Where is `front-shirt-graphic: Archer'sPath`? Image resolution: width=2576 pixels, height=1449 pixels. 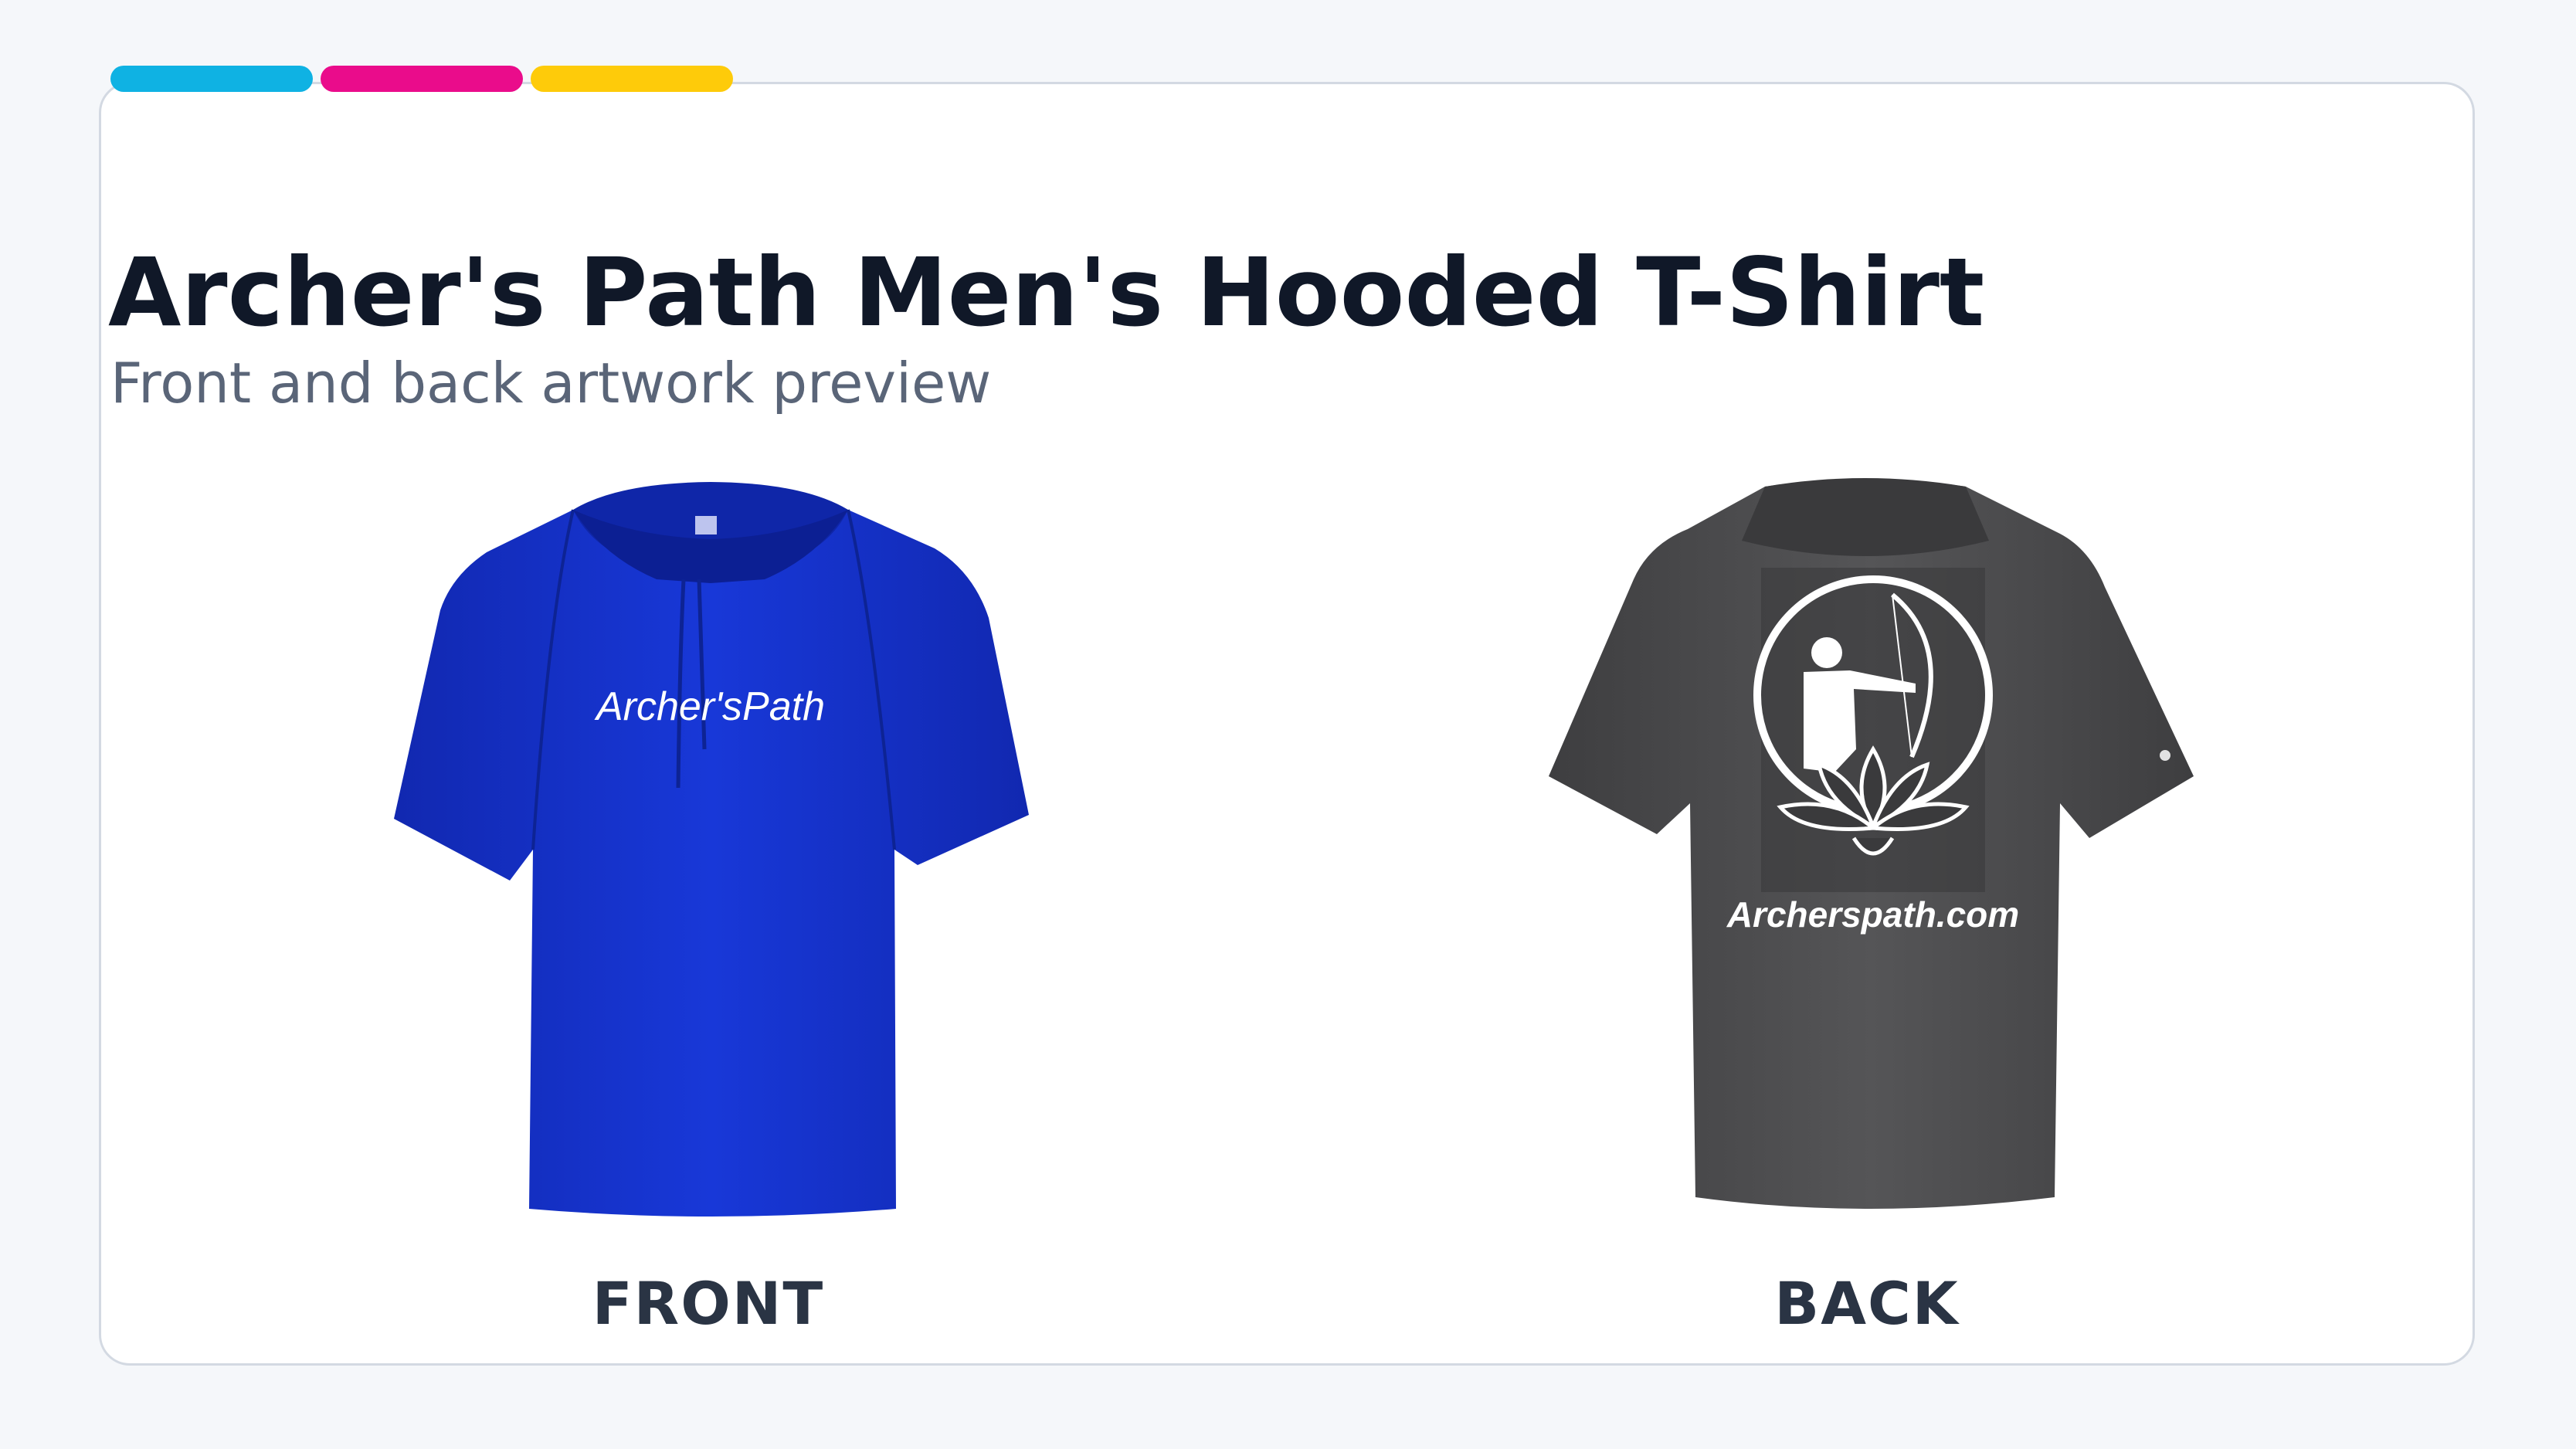
front-shirt-graphic: Archer'sPath is located at coordinates (711, 849).